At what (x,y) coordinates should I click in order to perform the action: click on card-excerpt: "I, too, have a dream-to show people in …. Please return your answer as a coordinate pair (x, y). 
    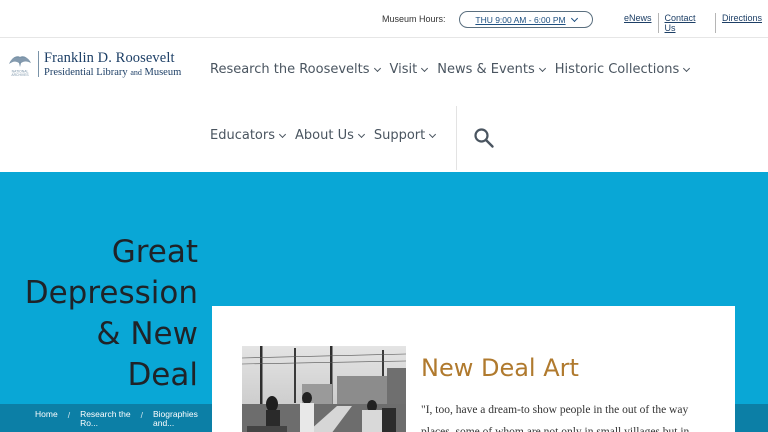
    Looking at the image, I should click on (566, 415).